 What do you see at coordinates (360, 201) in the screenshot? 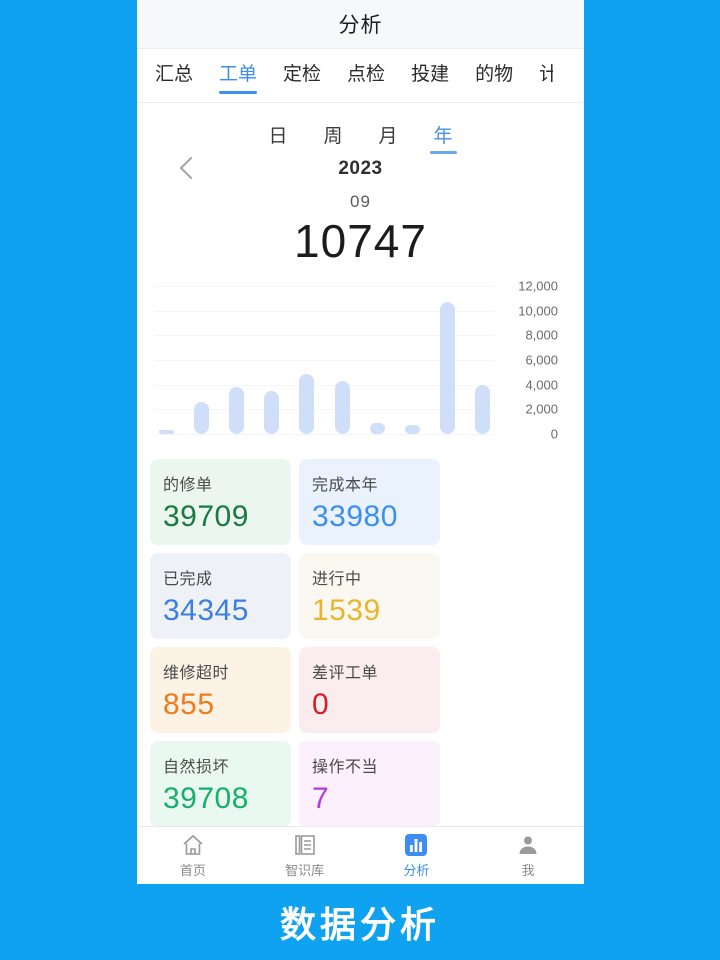
I see `selected-month: 09` at bounding box center [360, 201].